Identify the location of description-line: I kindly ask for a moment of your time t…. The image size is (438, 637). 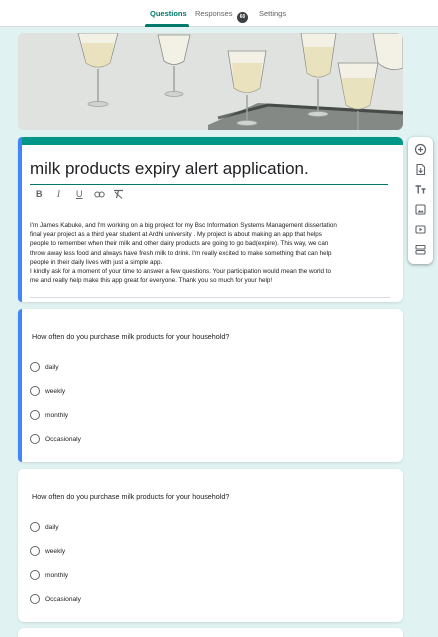
(181, 272).